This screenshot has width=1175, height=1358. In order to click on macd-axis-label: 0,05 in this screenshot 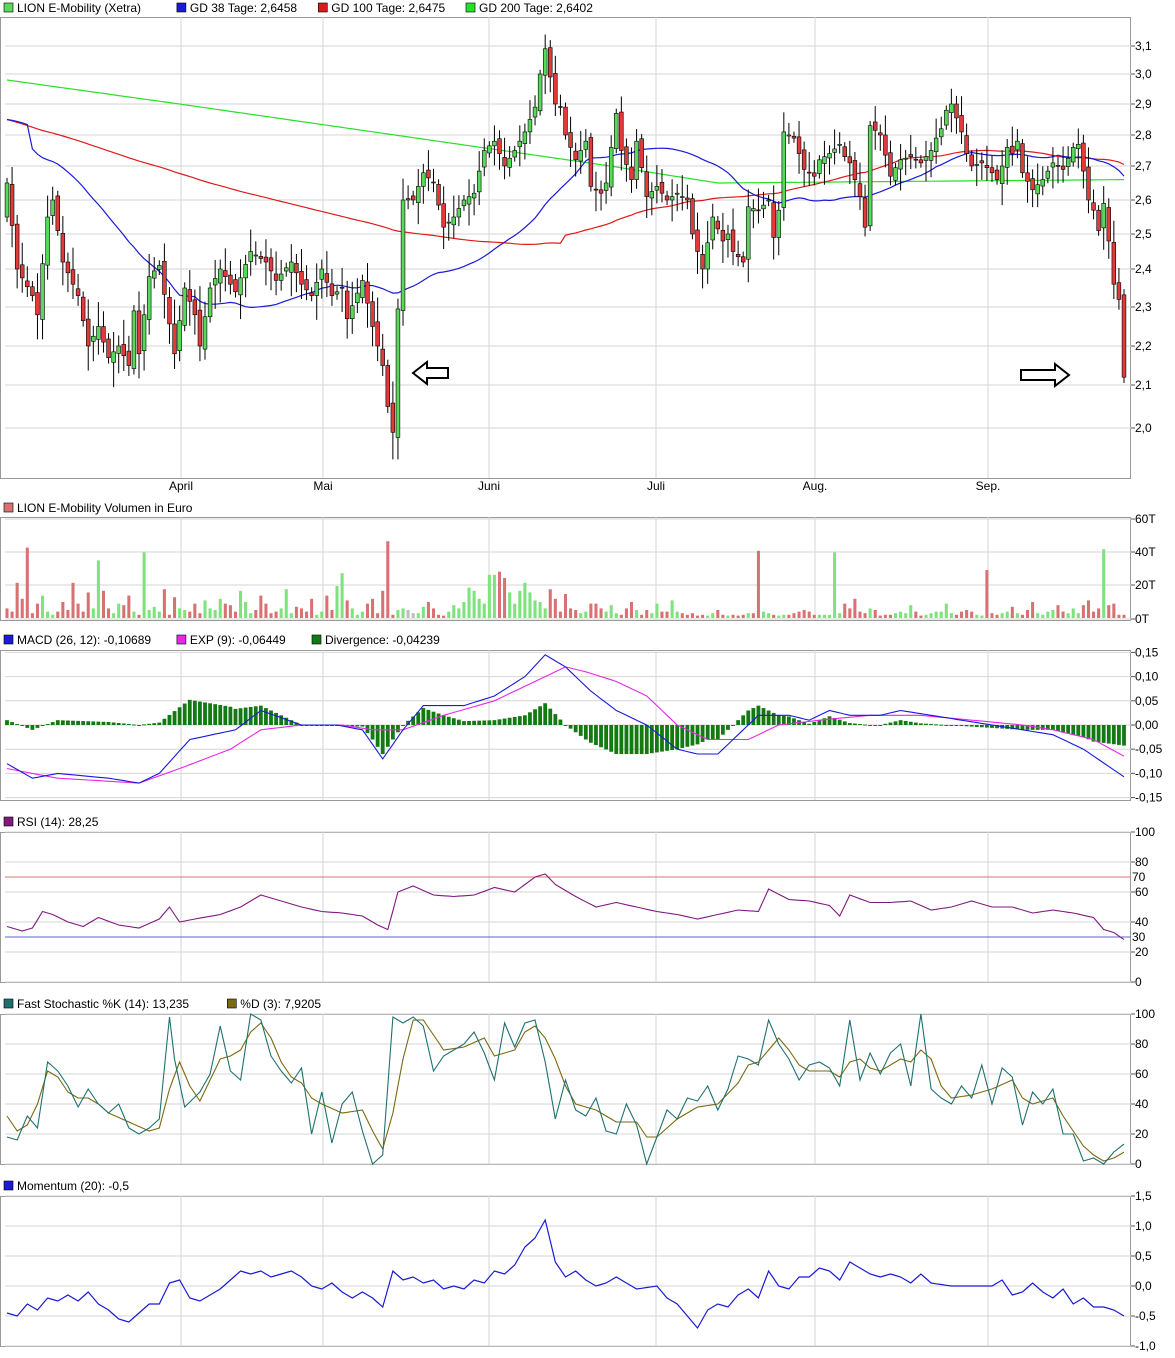, I will do `click(1147, 701)`.